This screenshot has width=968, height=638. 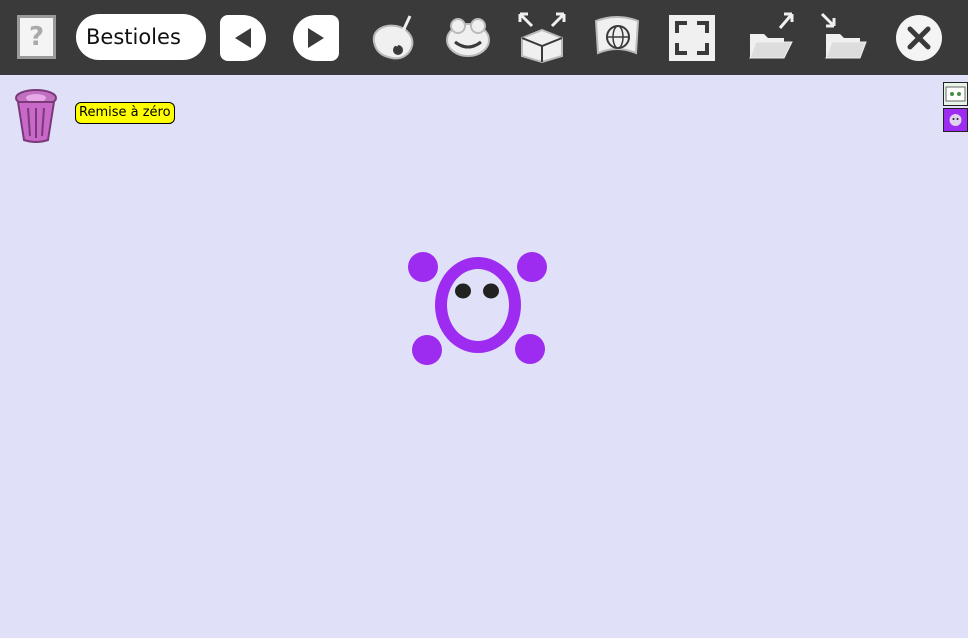 I want to click on globe-flag-icon, so click(x=617, y=35).